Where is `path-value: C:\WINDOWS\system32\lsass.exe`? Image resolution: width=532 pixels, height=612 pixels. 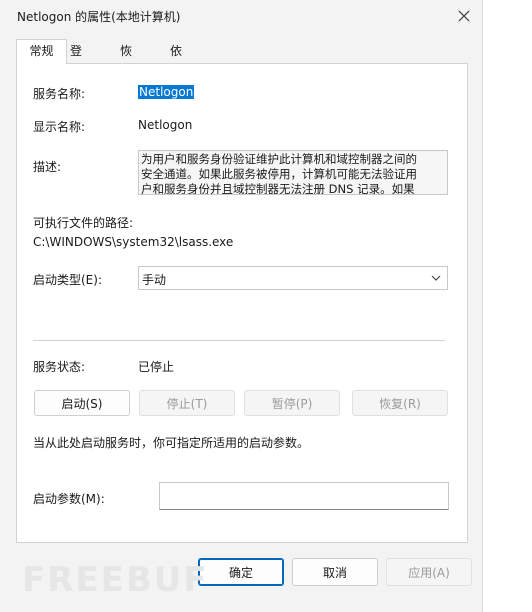
path-value: C:\WINDOWS\system32\lsass.exe is located at coordinates (133, 242).